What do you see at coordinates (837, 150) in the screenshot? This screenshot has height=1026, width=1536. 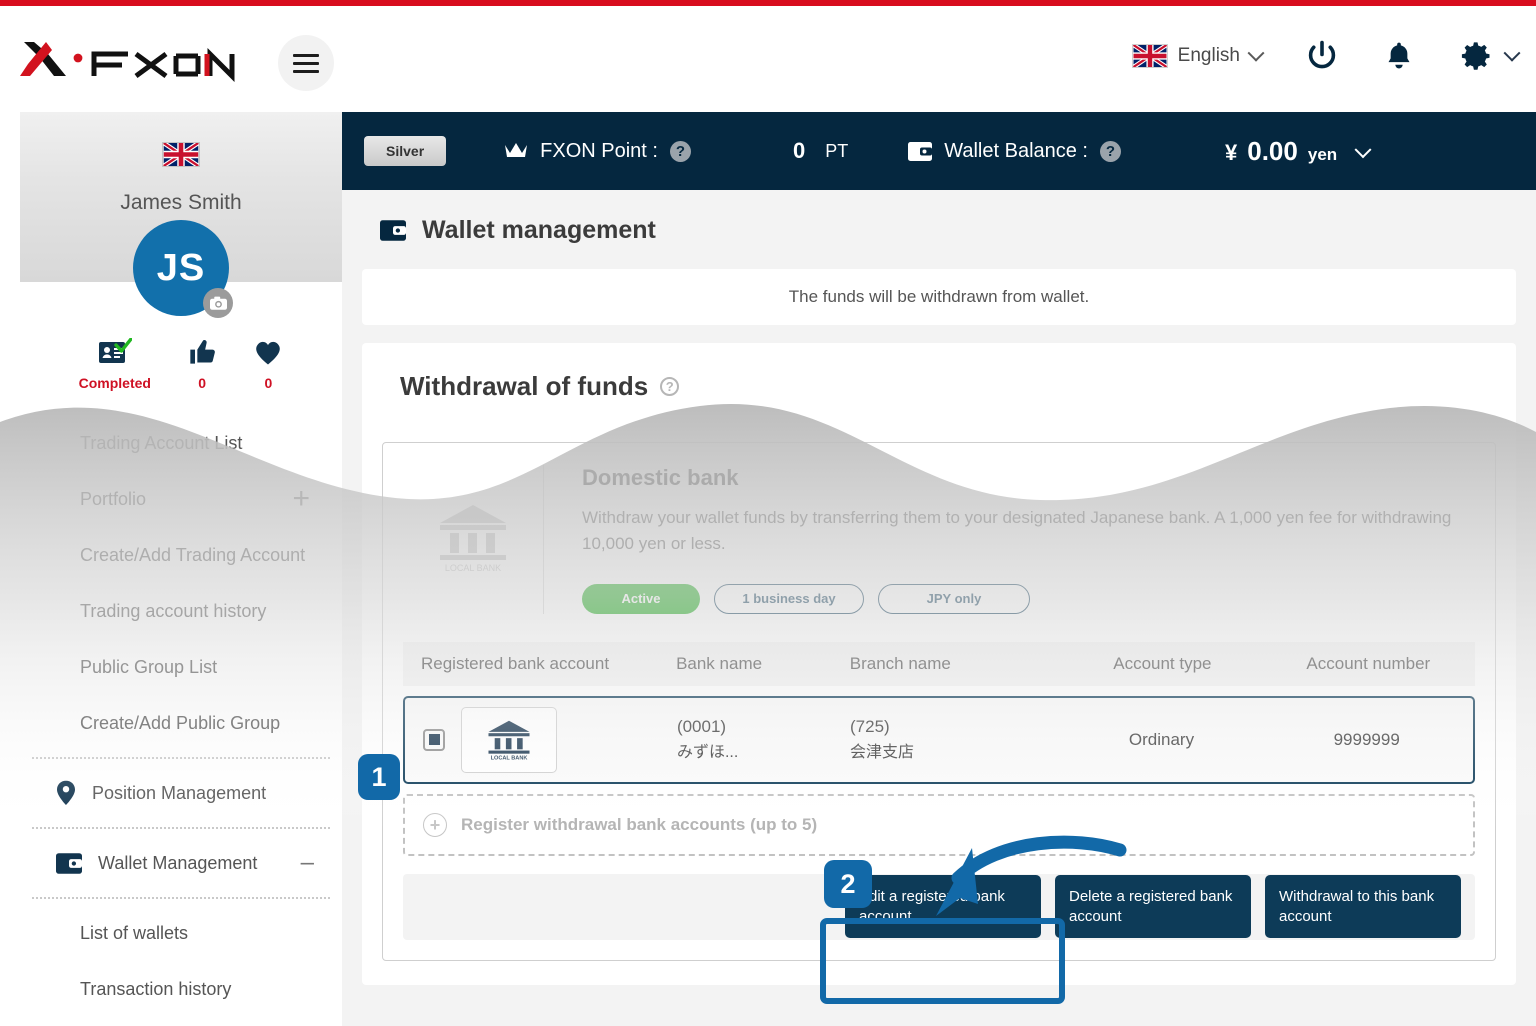 I see `fxon-point-unit: PT` at bounding box center [837, 150].